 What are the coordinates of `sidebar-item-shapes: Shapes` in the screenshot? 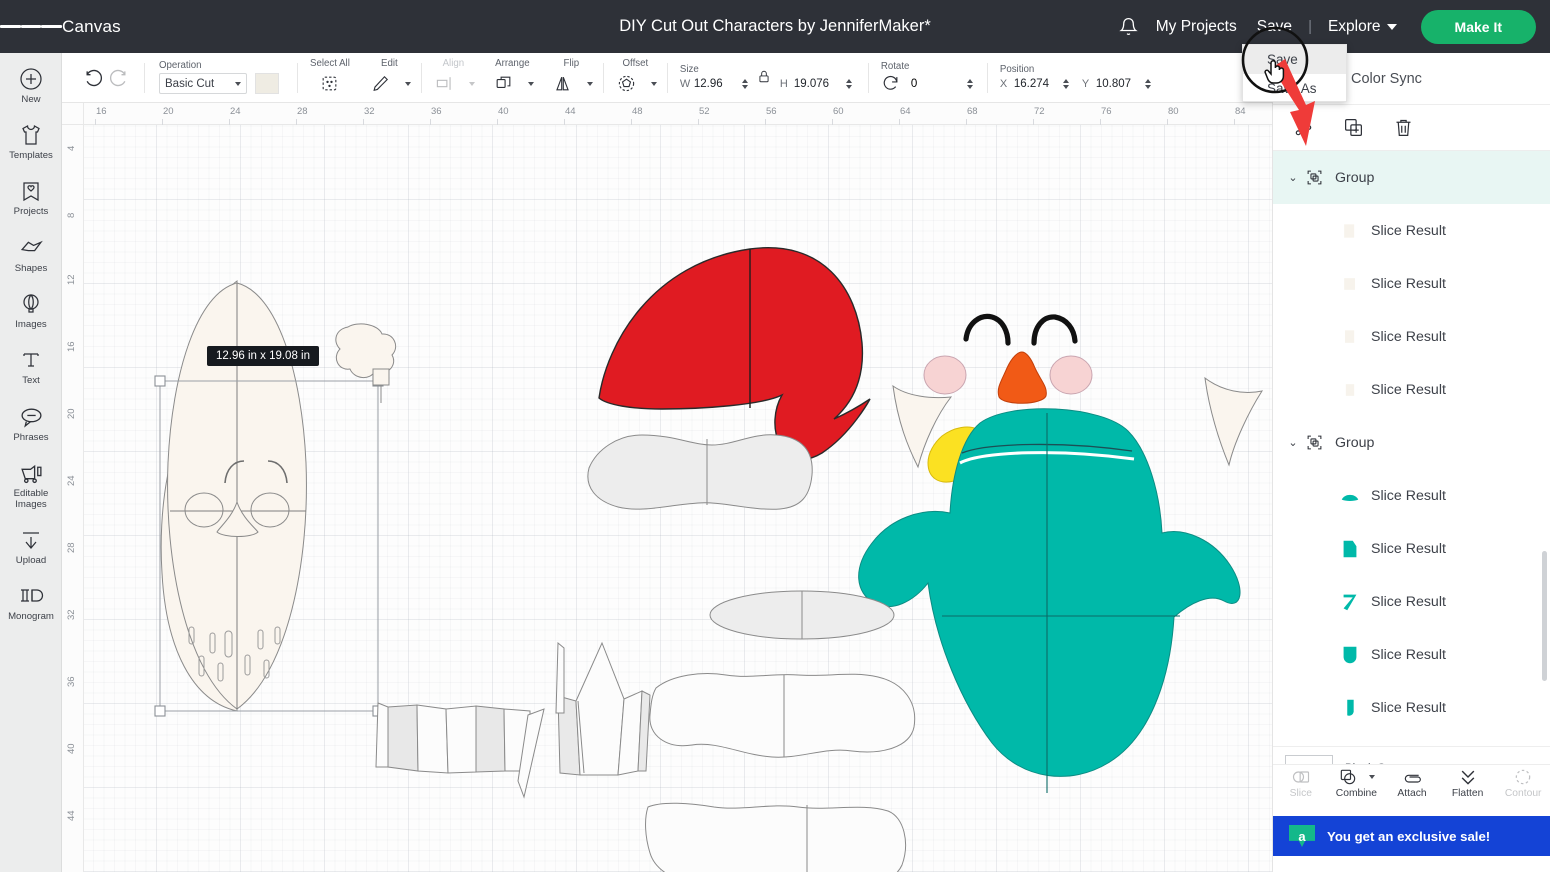 It's located at (31, 249).